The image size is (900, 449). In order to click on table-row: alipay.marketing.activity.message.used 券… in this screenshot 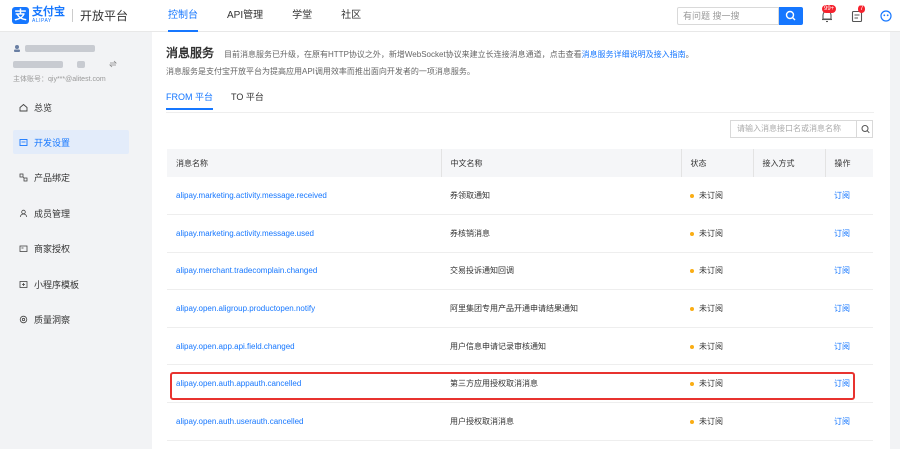, I will do `click(520, 233)`.